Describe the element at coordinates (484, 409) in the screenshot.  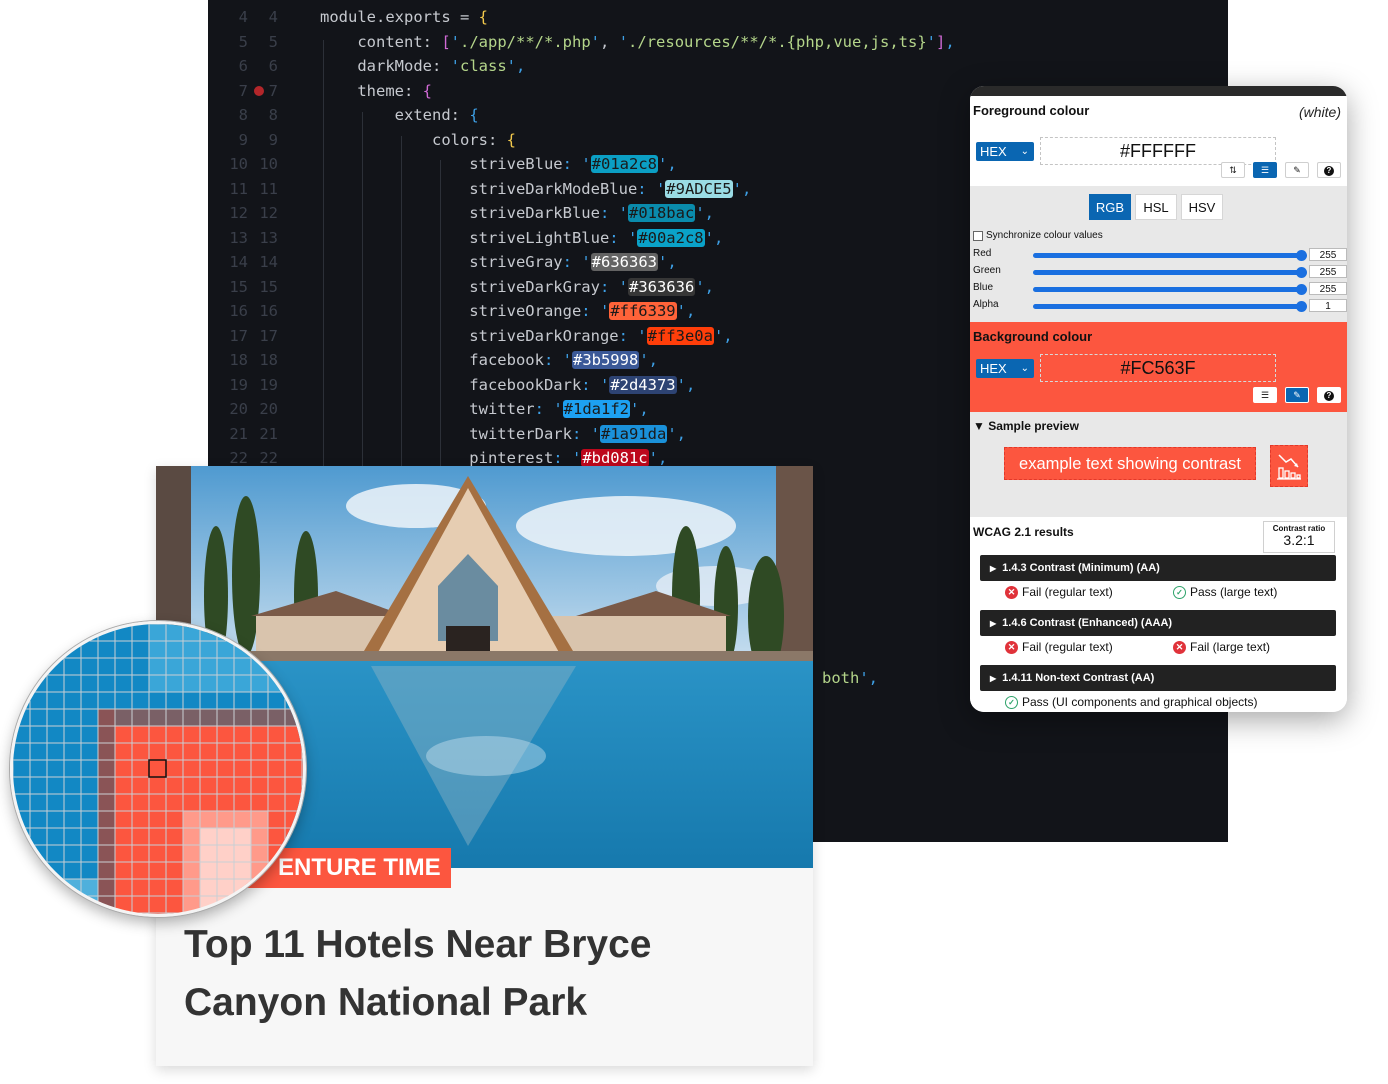
I see `code-text: twitter: '#1da1f2',` at that location.